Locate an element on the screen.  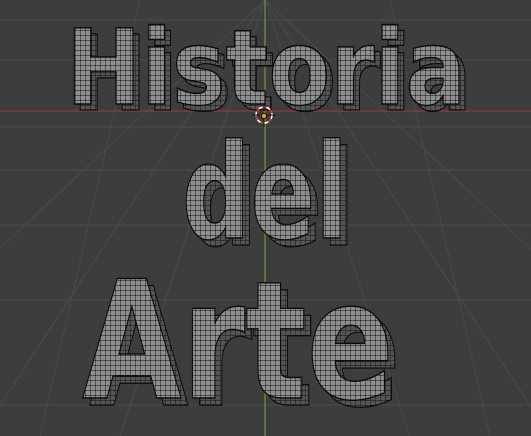
object-origin-icon is located at coordinates (263, 116).